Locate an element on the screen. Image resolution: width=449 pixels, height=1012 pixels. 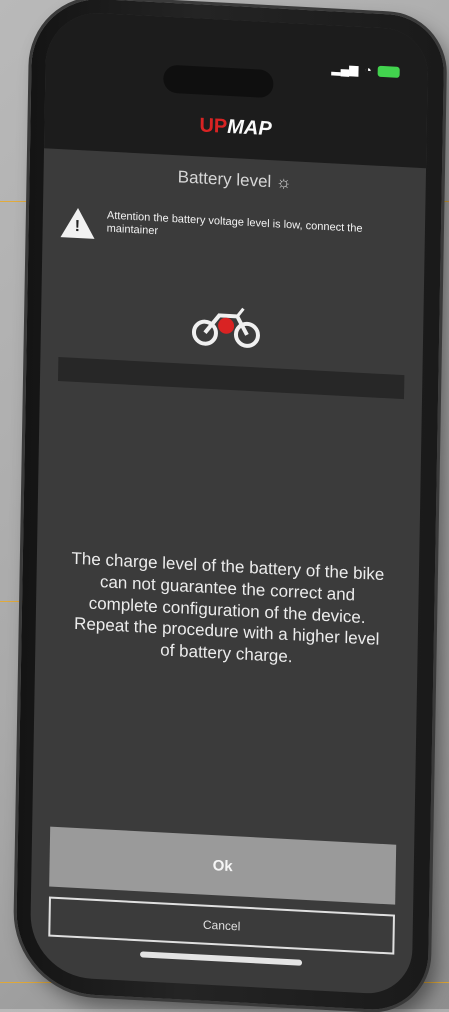
motorcycle-icon is located at coordinates (225, 327).